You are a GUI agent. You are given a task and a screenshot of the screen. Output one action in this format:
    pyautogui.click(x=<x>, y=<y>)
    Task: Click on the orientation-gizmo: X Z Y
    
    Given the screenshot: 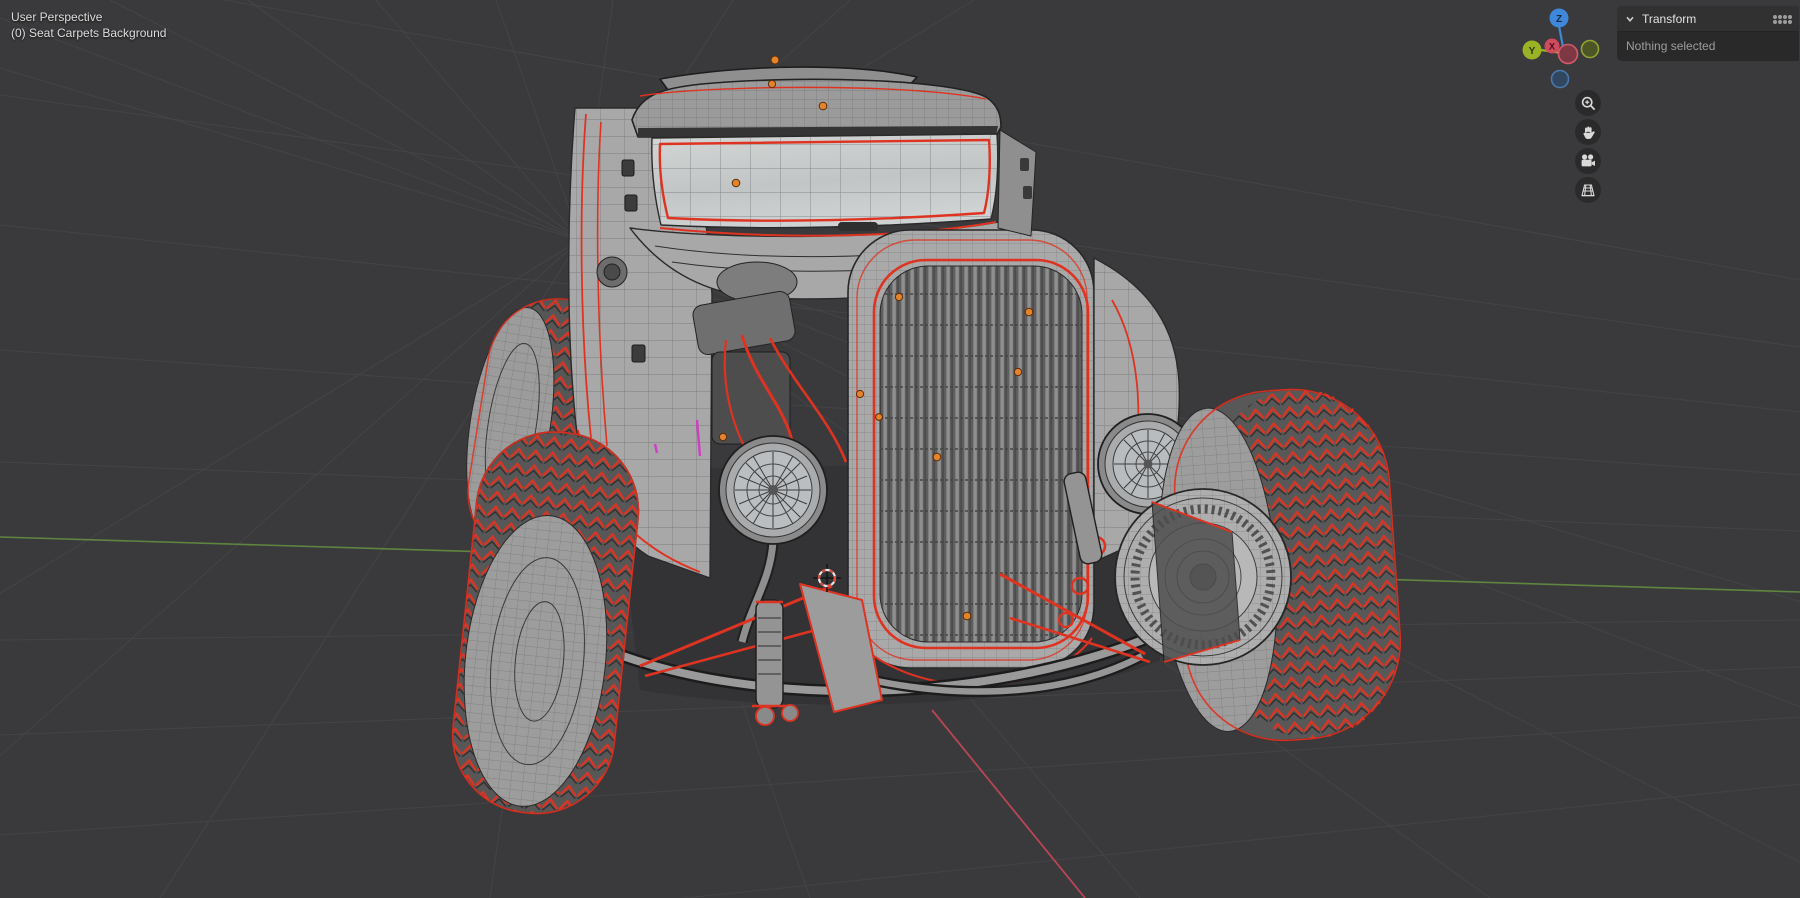 What is the action you would take?
    pyautogui.click(x=1564, y=50)
    